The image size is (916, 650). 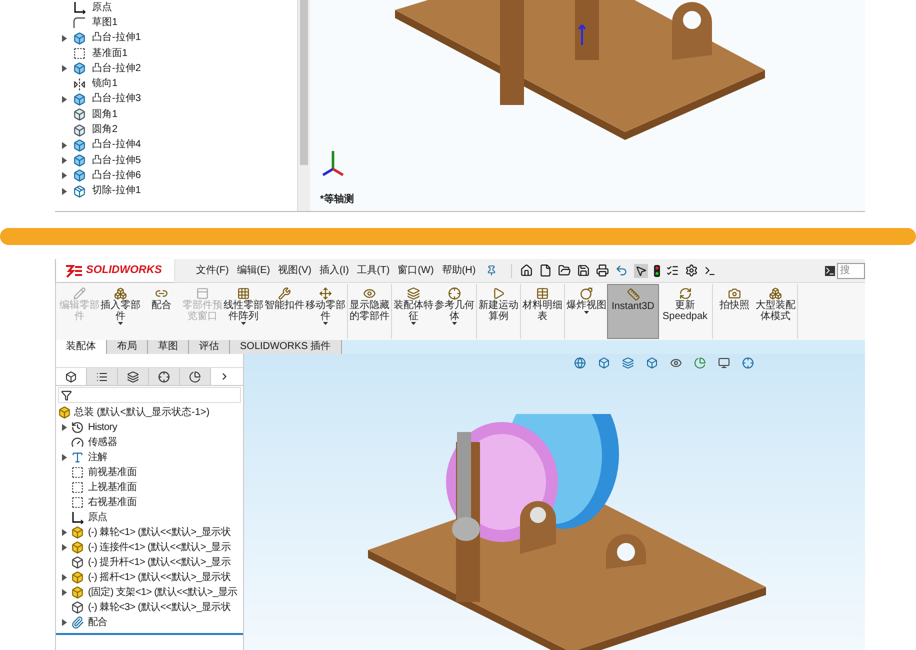 What do you see at coordinates (604, 363) in the screenshot?
I see `view-cube-icon` at bounding box center [604, 363].